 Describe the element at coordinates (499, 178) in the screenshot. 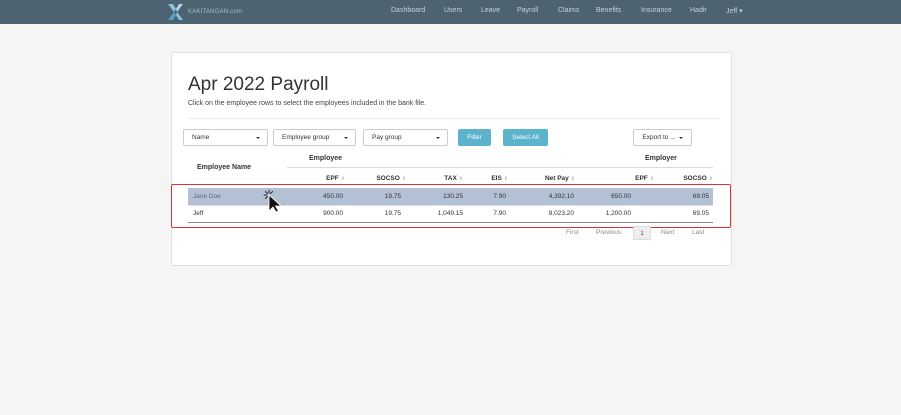

I see `col-eis: EIS ⬍` at that location.